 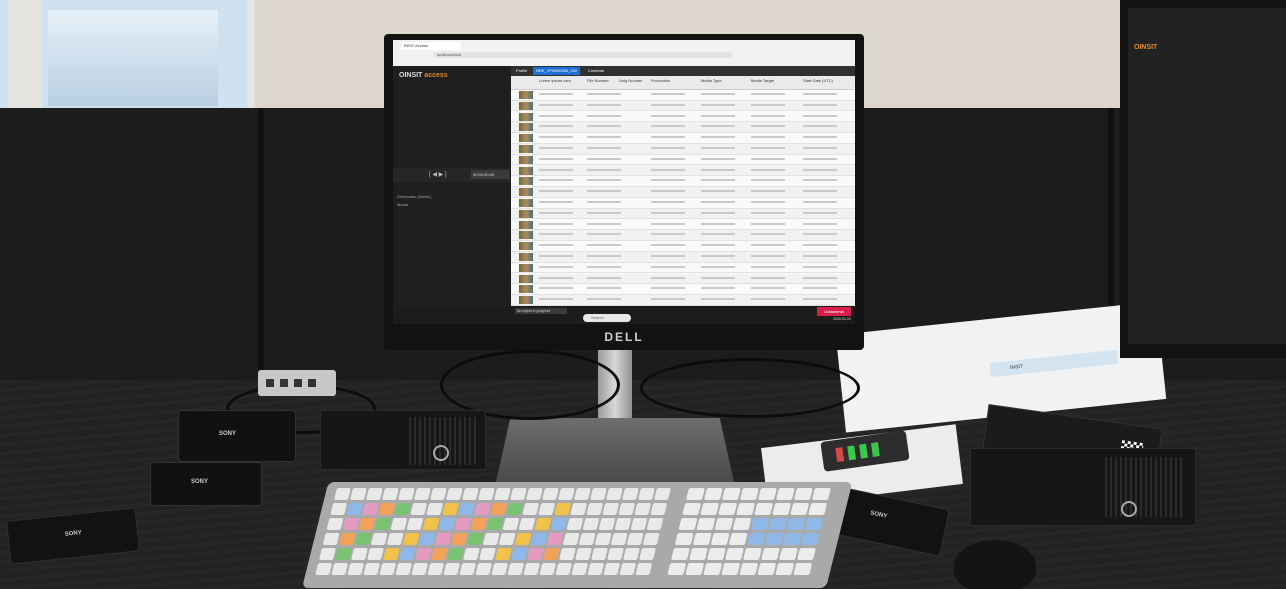 What do you see at coordinates (818, 80) in the screenshot?
I see `column-header: Start Date (UTC)` at bounding box center [818, 80].